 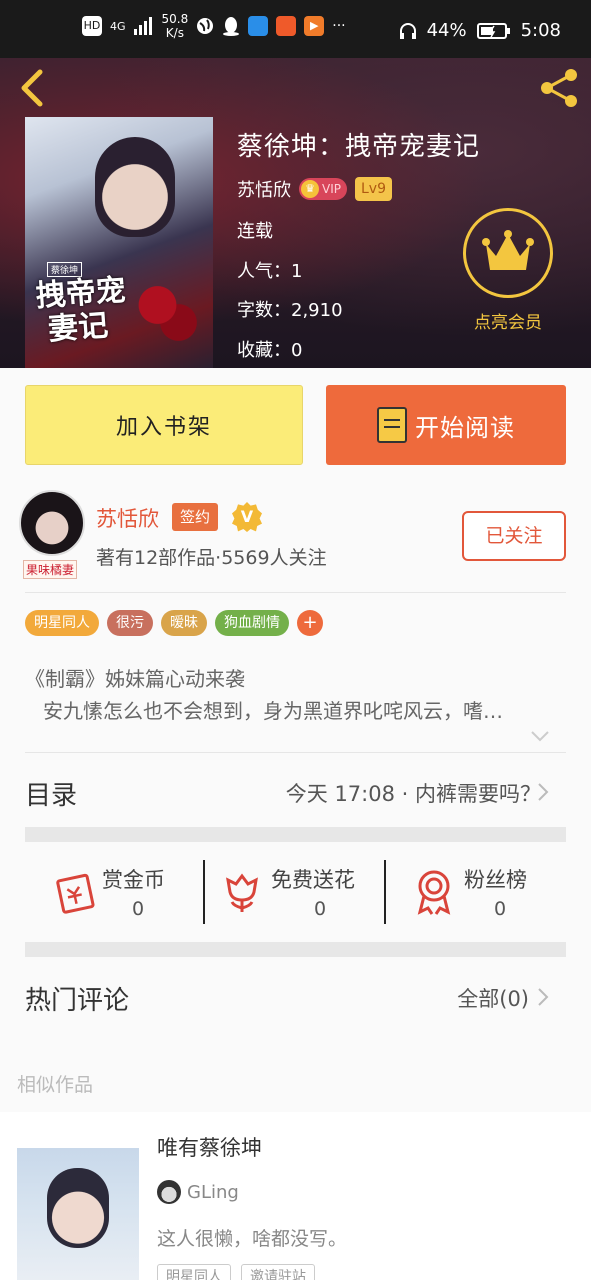 What do you see at coordinates (508, 320) in the screenshot?
I see `member-cta-label: 点亮会员` at bounding box center [508, 320].